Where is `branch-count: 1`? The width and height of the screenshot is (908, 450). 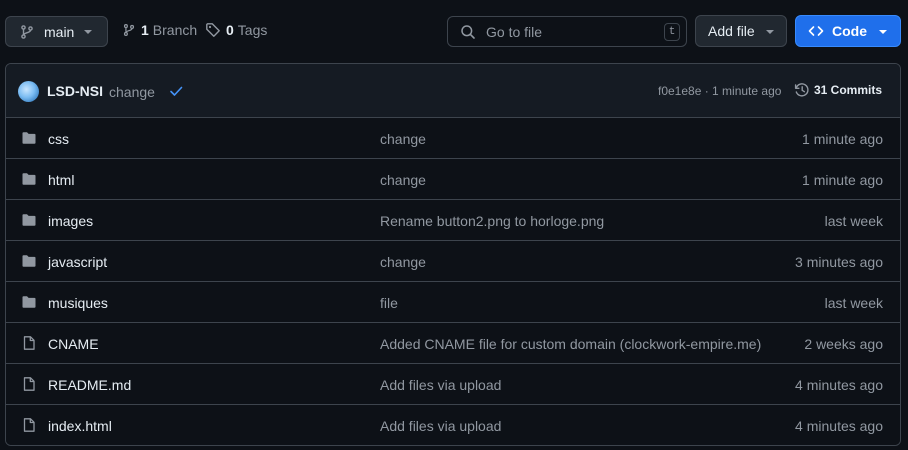 branch-count: 1 is located at coordinates (145, 30).